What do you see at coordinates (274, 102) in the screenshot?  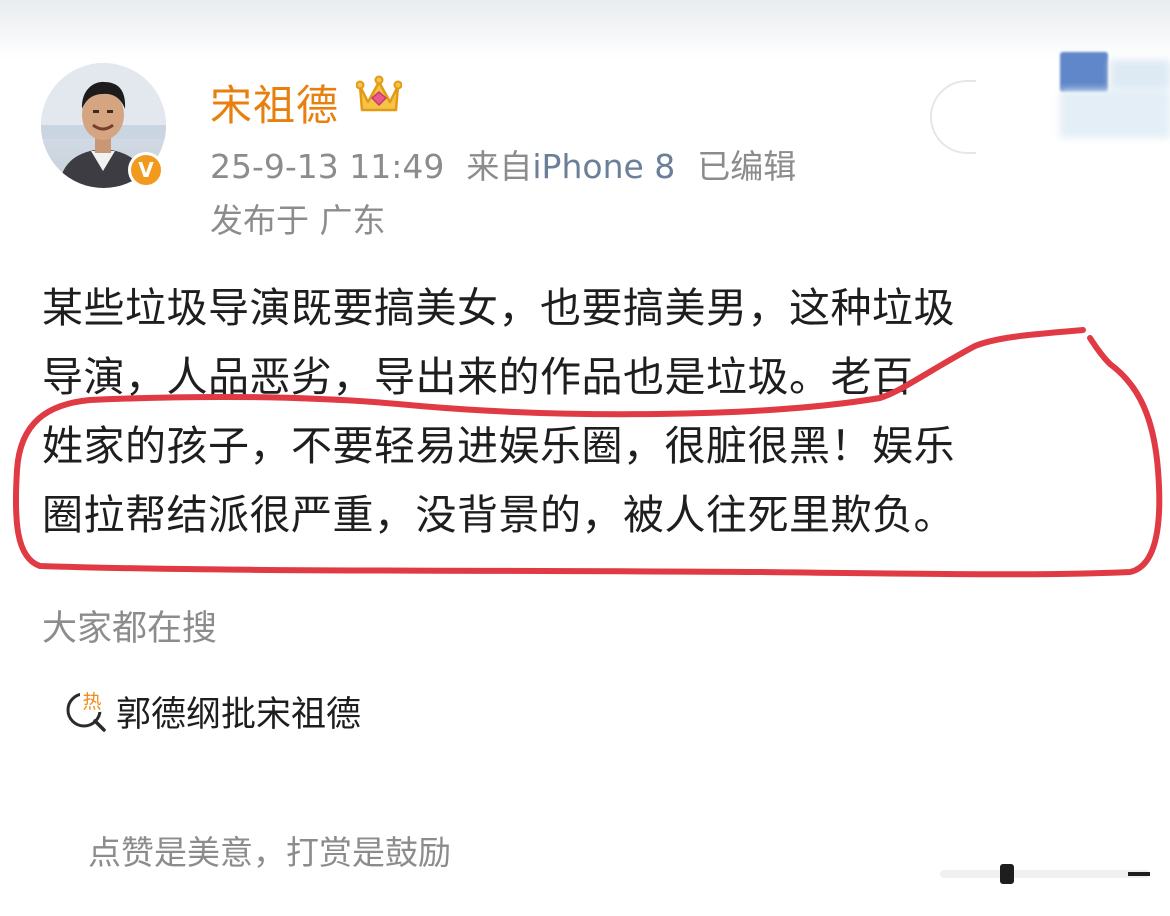 I see `author-name: 宋祖德` at bounding box center [274, 102].